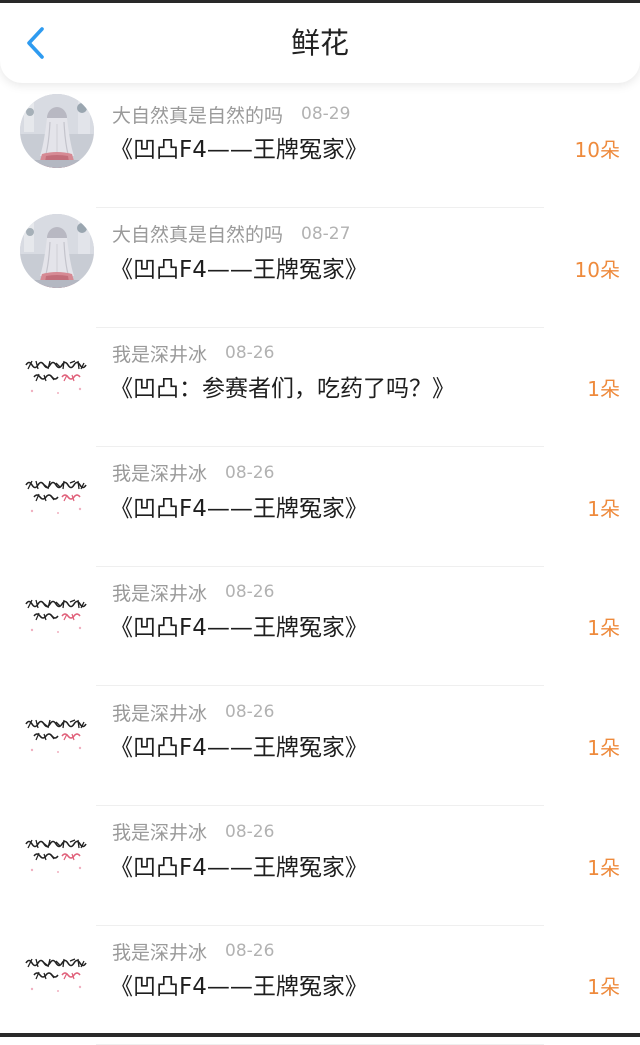 The image size is (640, 1045). I want to click on bottom-edge, so click(320, 1035).